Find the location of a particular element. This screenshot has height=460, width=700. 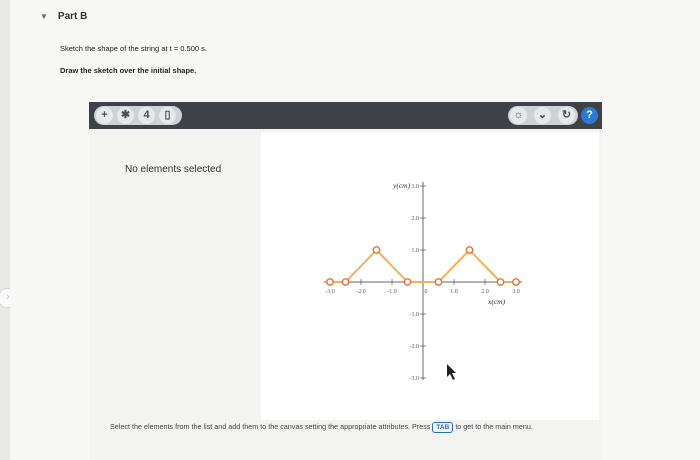

reset-icon: ↻ is located at coordinates (566, 115).